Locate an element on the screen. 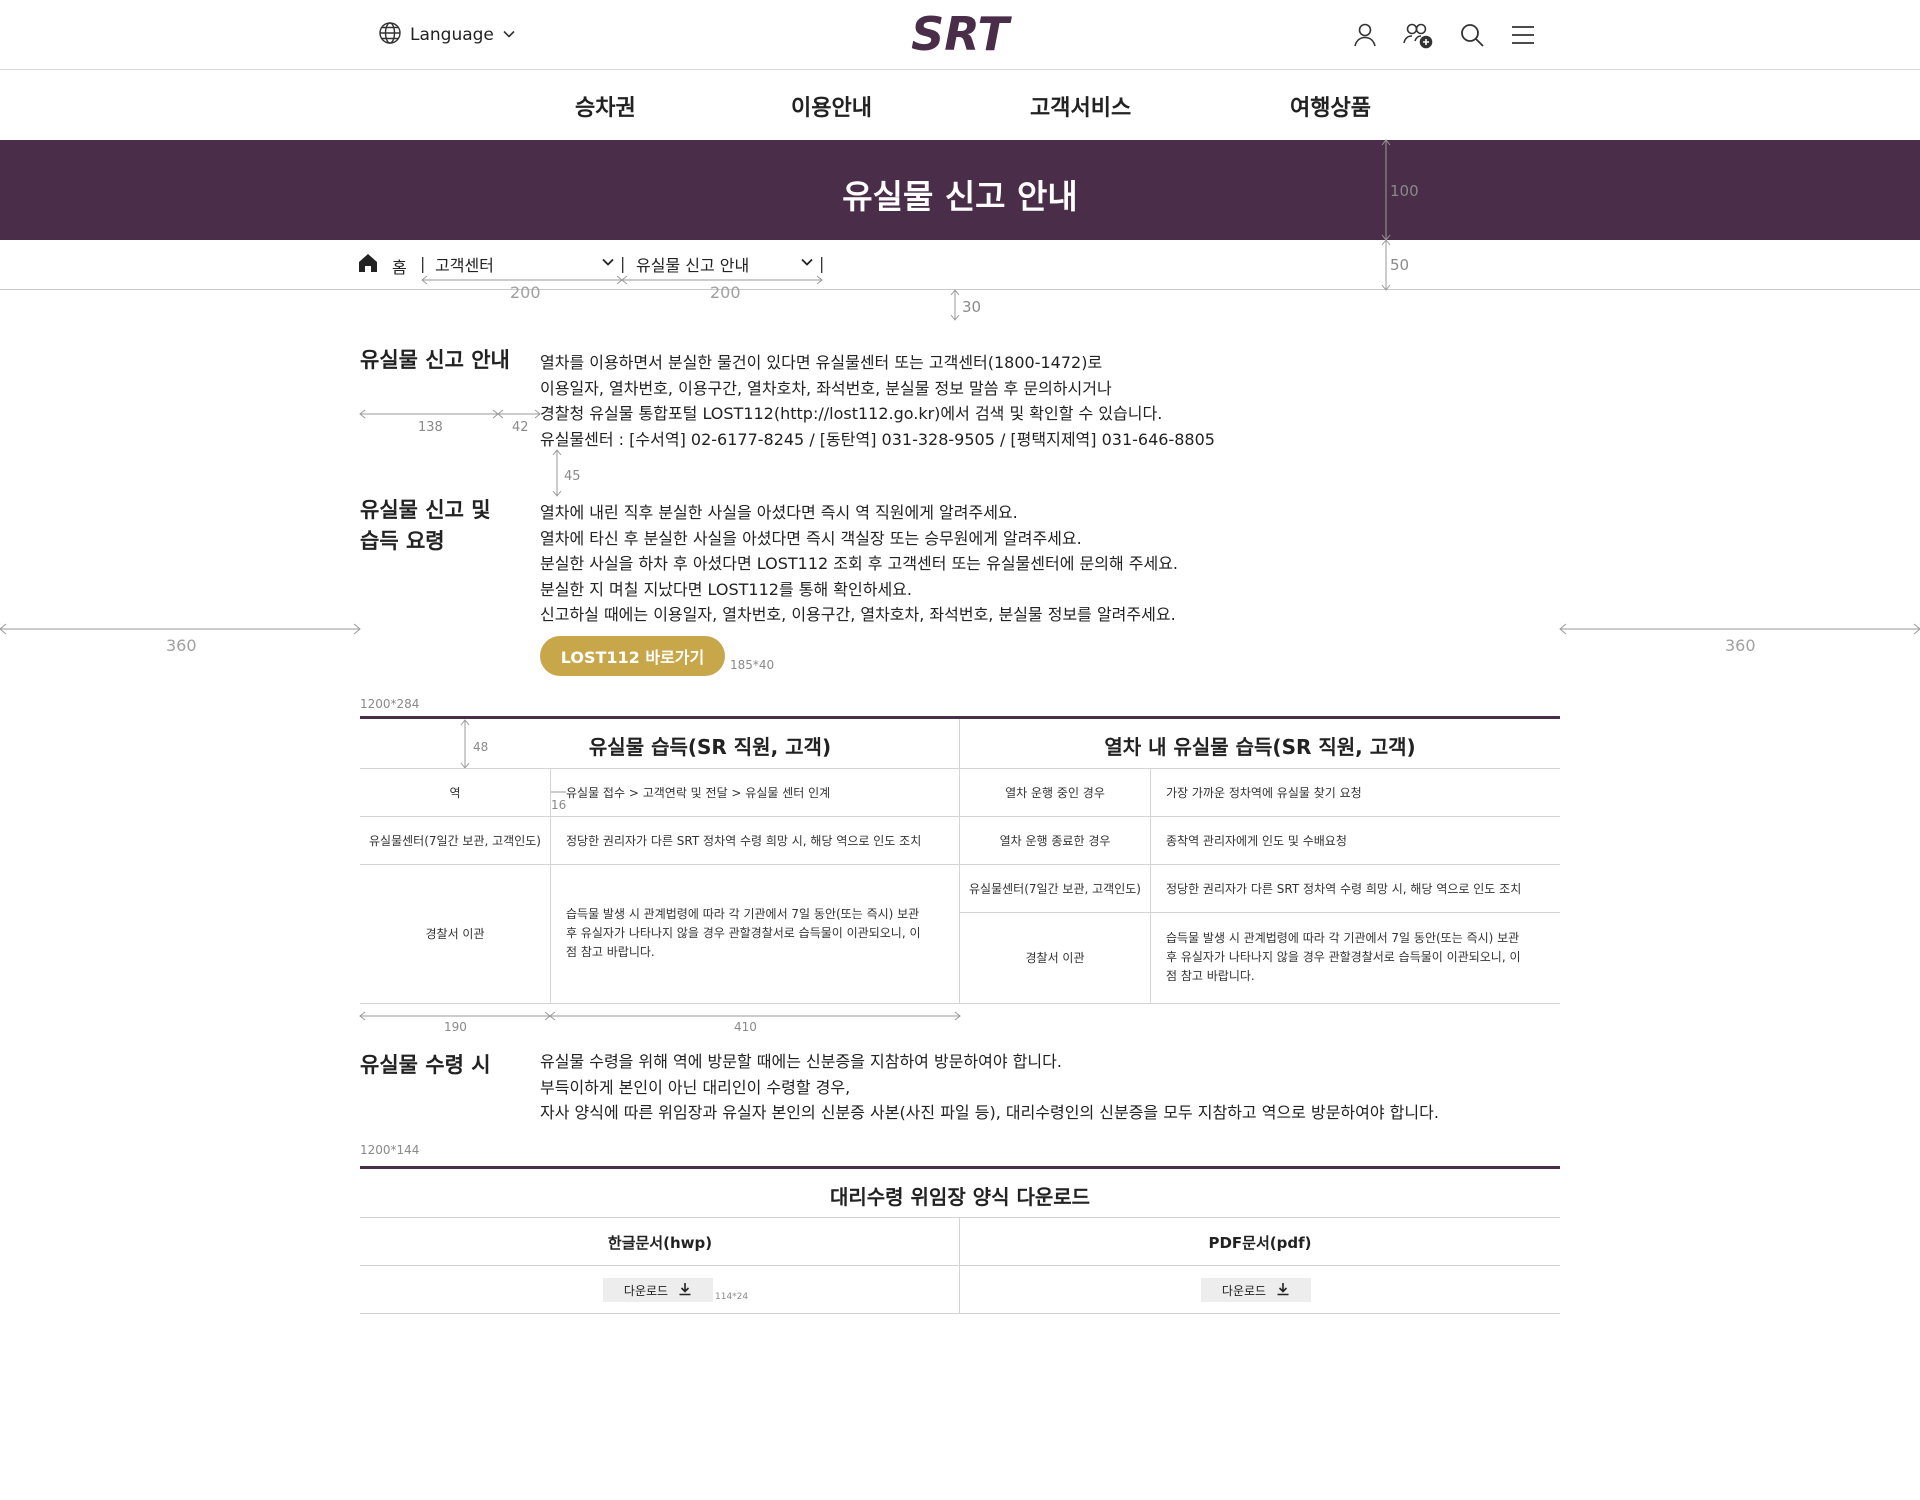 This screenshot has width=1920, height=1500. heading-line: 유실물 신고 및 is located at coordinates (425, 510).